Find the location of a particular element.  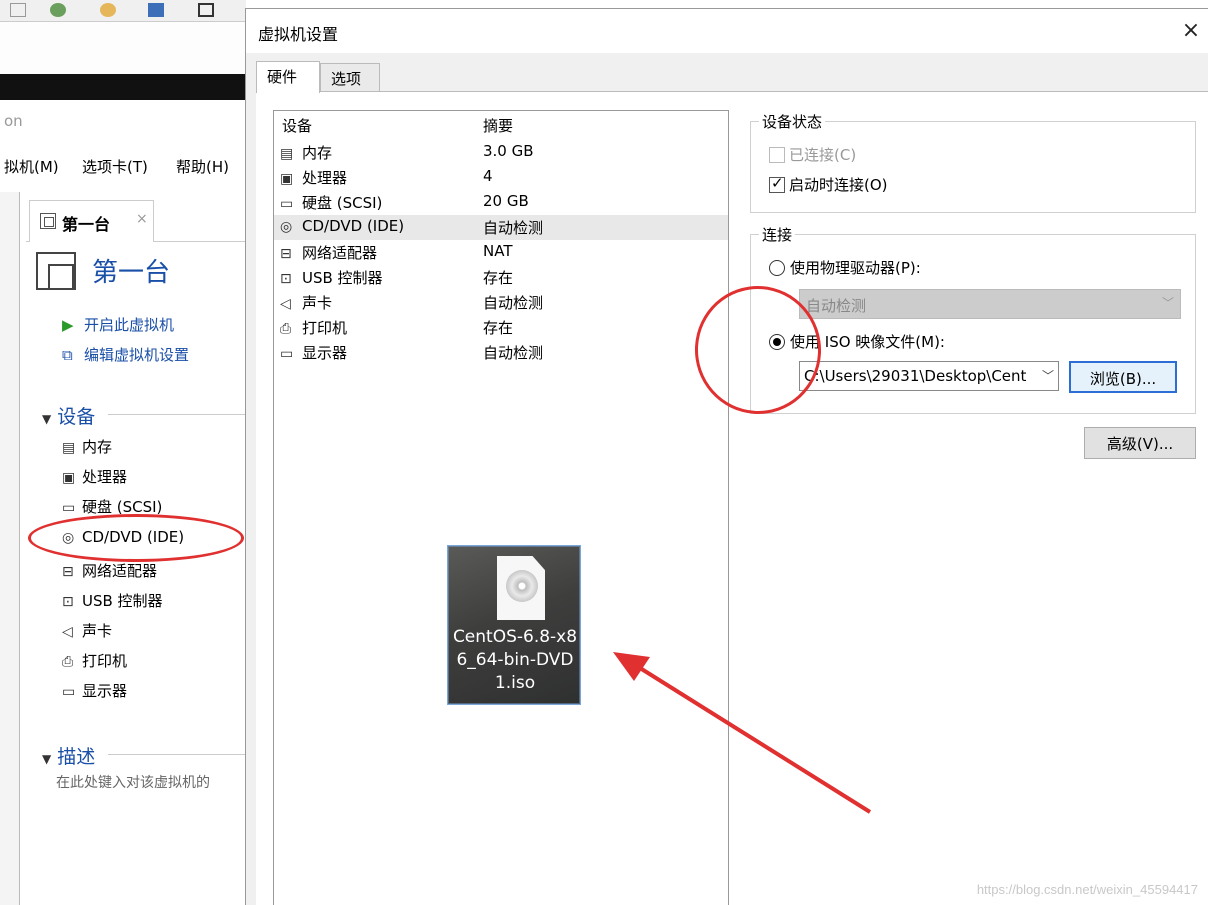

device-row-cd-dvd: ◎ CD/DVD (IDE) 自动检测 is located at coordinates (501, 227).